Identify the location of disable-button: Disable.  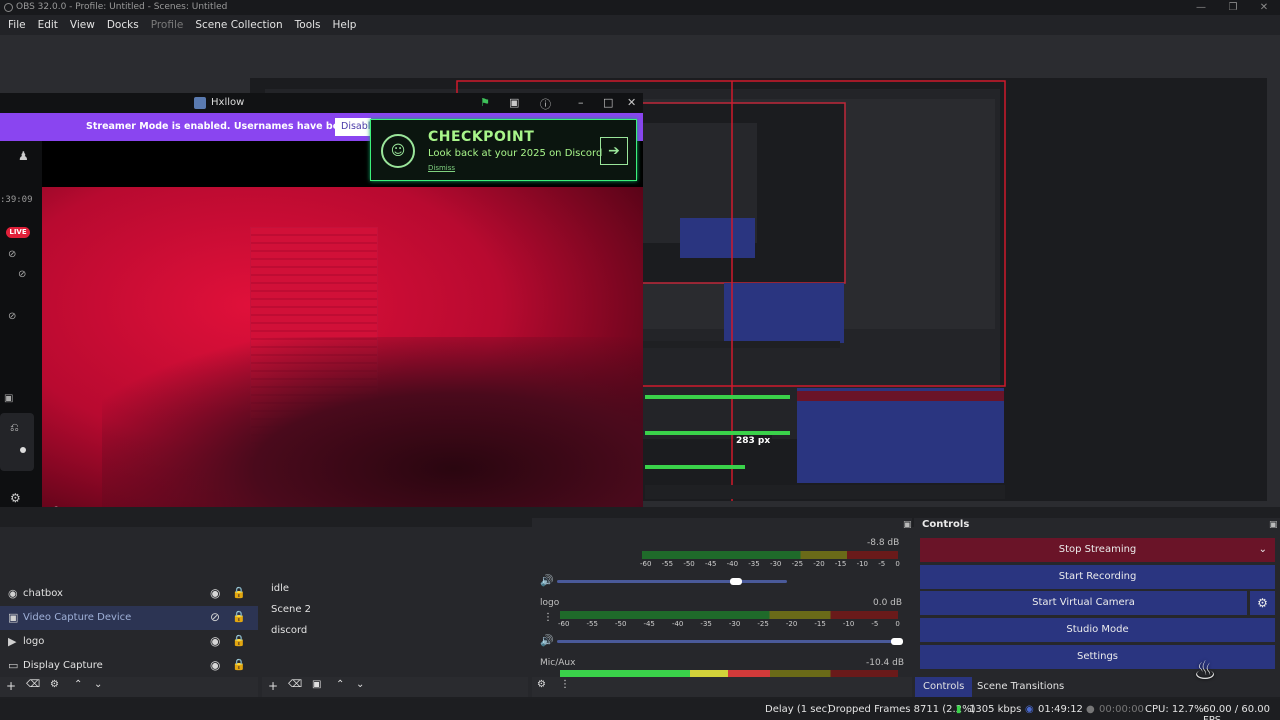
(355, 127).